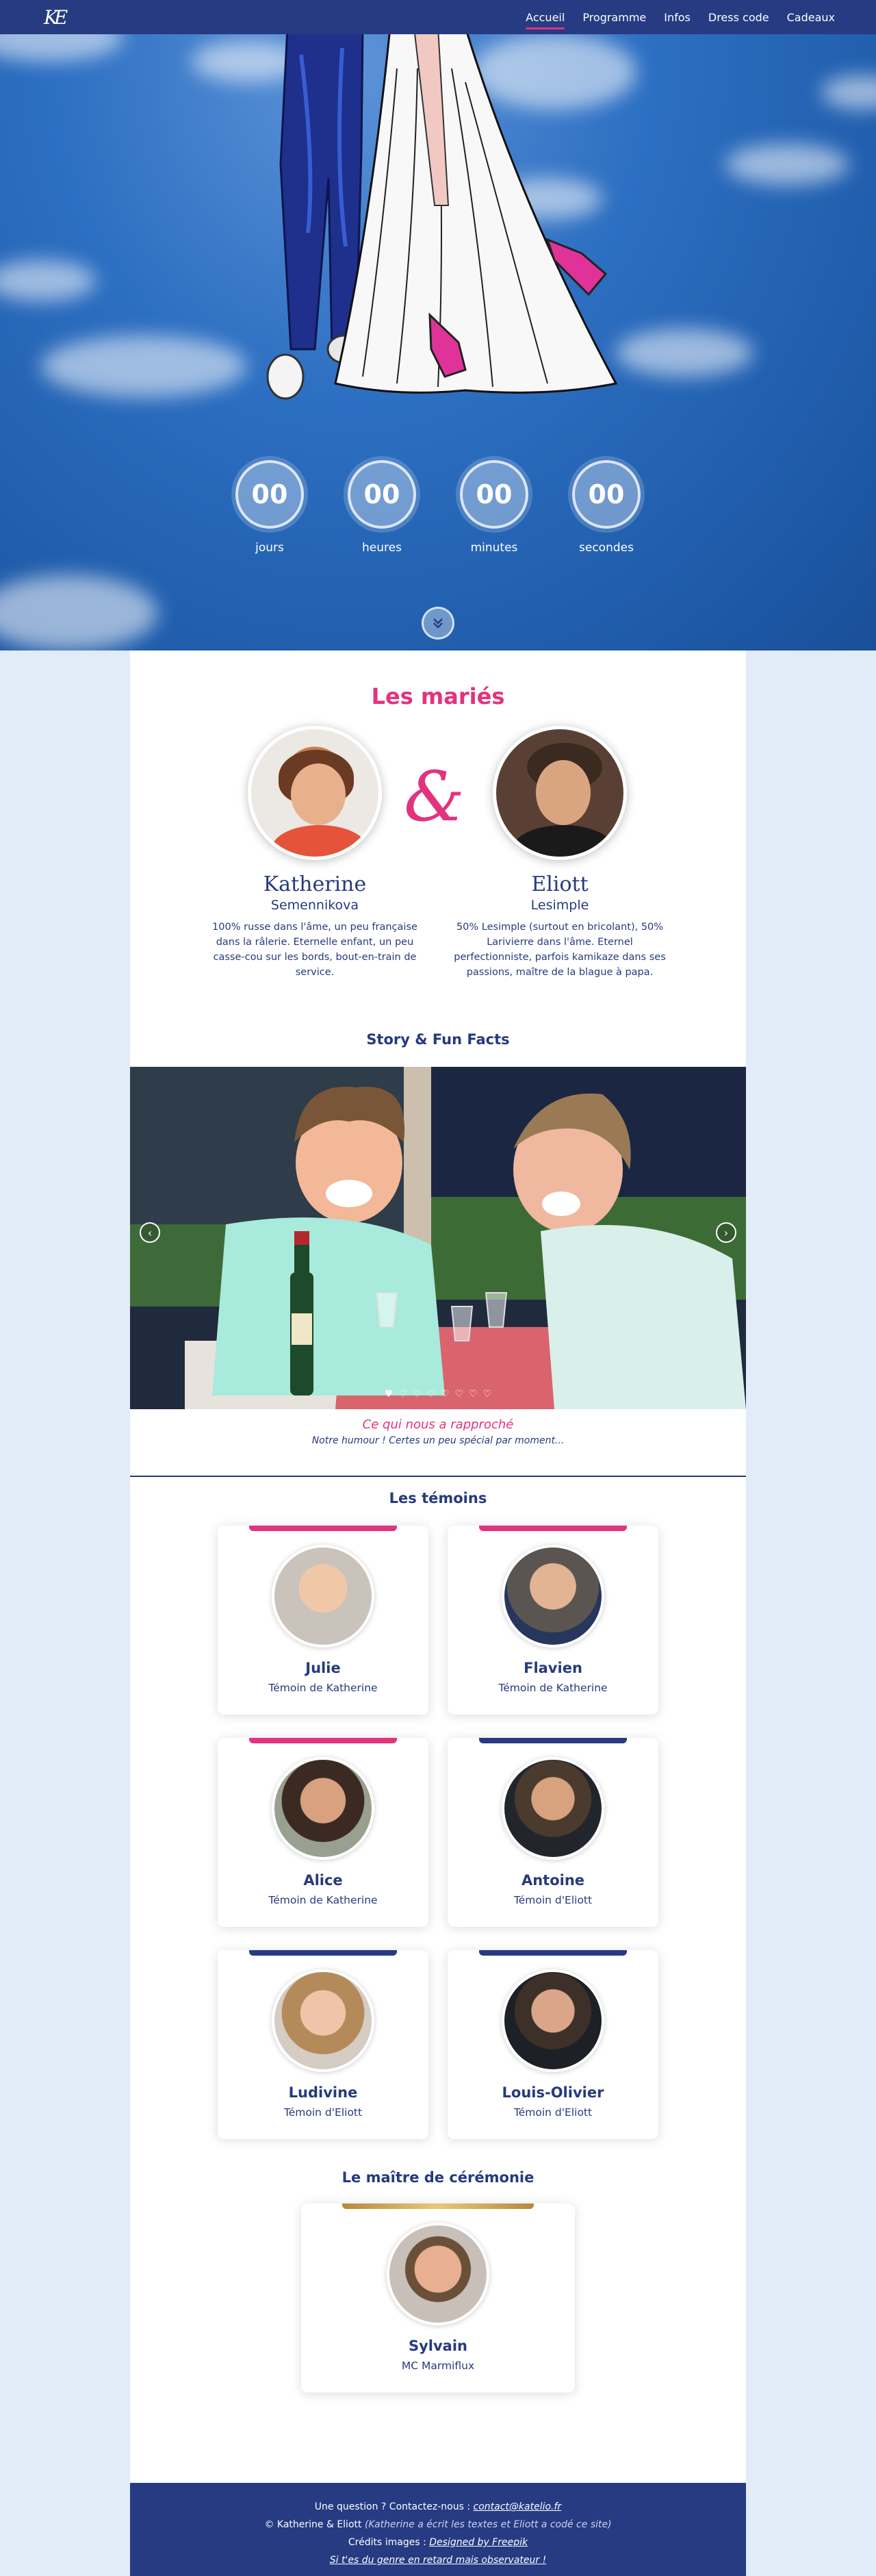 This screenshot has height=2576, width=876. Describe the element at coordinates (545, 18) in the screenshot. I see `nav-link-accueil: Accueil` at that location.